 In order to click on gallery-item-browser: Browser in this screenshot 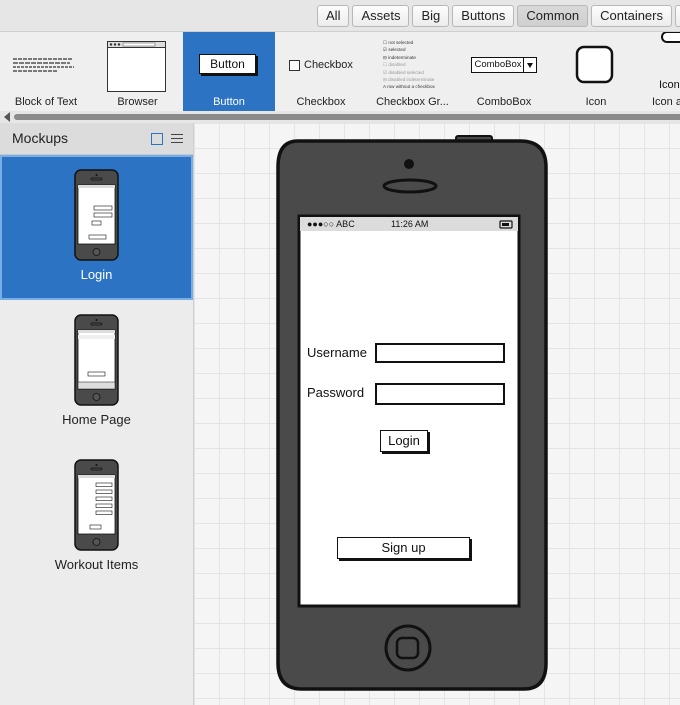, I will do `click(137, 71)`.